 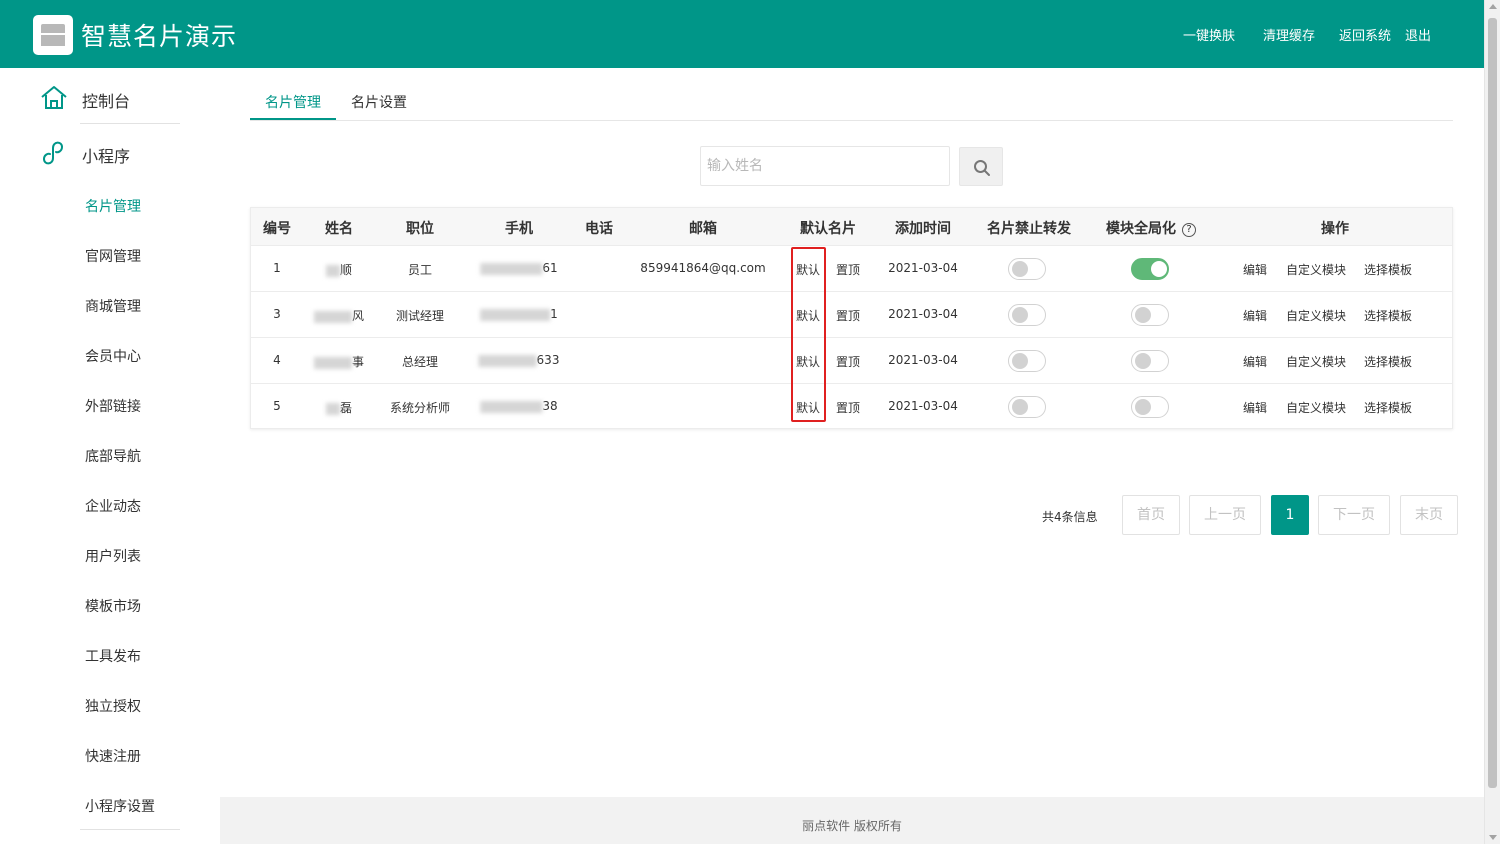 What do you see at coordinates (53, 35) in the screenshot?
I see `store-logo-icon` at bounding box center [53, 35].